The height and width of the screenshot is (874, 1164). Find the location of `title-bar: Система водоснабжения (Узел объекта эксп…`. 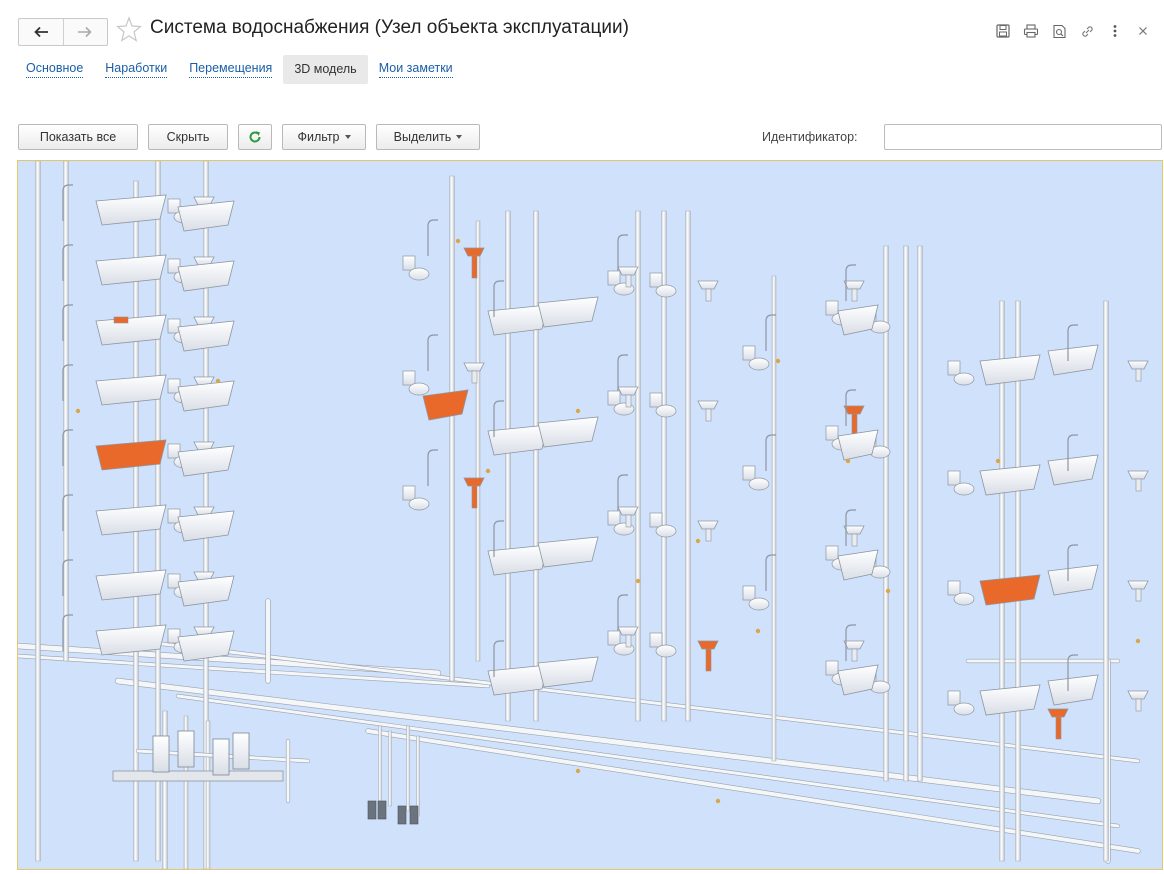

title-bar: Система водоснабжения (Узел объекта эксп… is located at coordinates (582, 29).